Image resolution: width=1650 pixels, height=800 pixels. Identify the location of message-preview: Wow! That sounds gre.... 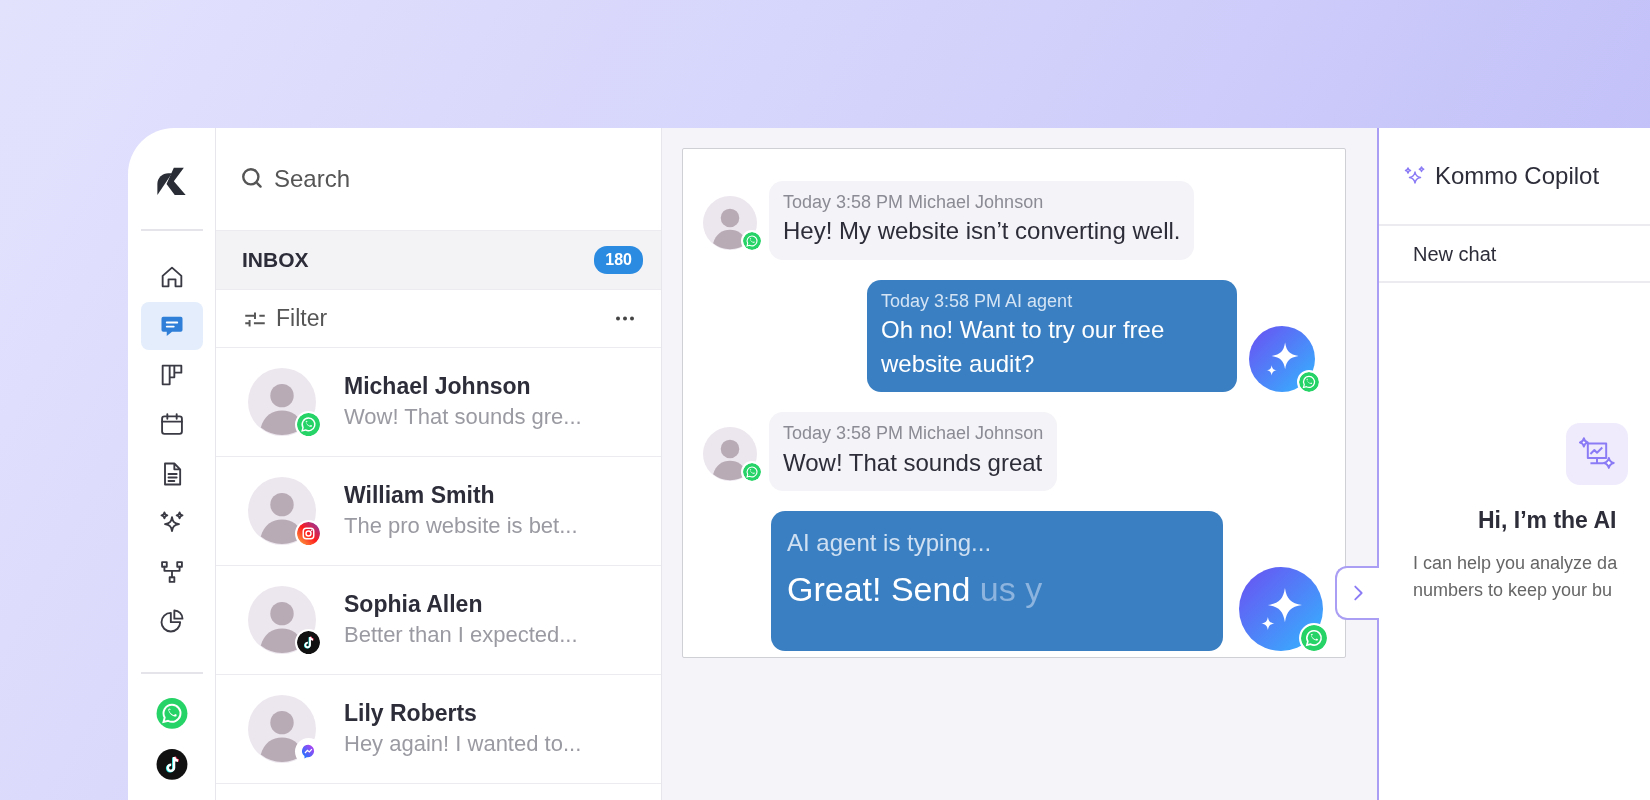
(463, 416).